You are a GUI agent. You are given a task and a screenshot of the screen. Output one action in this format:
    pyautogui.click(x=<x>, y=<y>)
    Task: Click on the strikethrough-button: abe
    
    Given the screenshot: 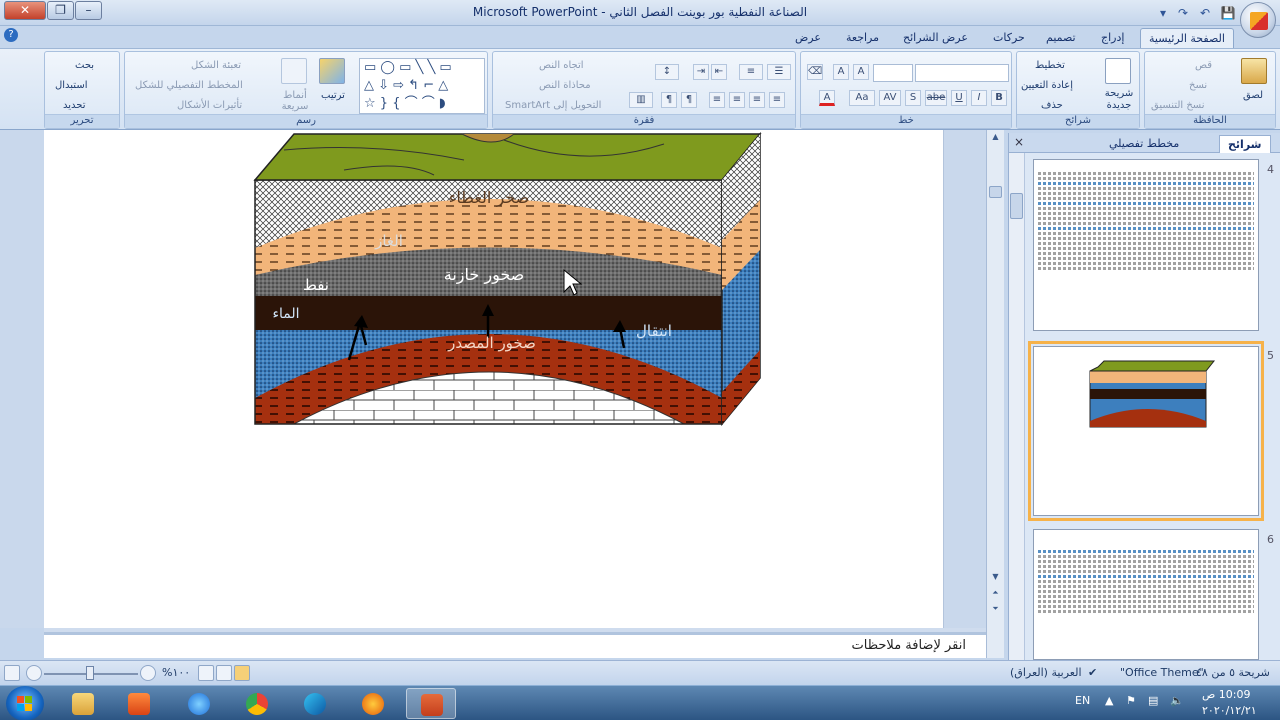 What is the action you would take?
    pyautogui.click(x=936, y=98)
    